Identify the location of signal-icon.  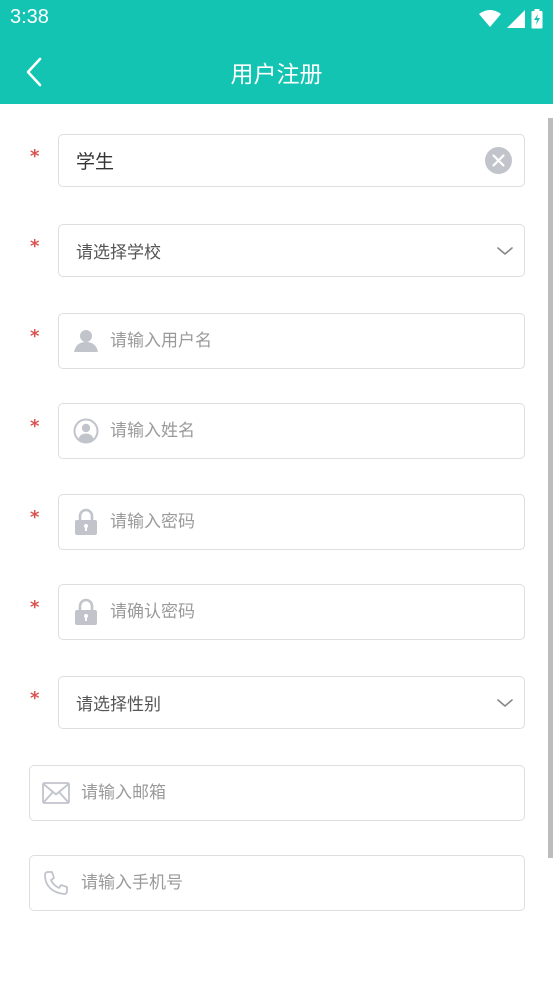
(516, 19).